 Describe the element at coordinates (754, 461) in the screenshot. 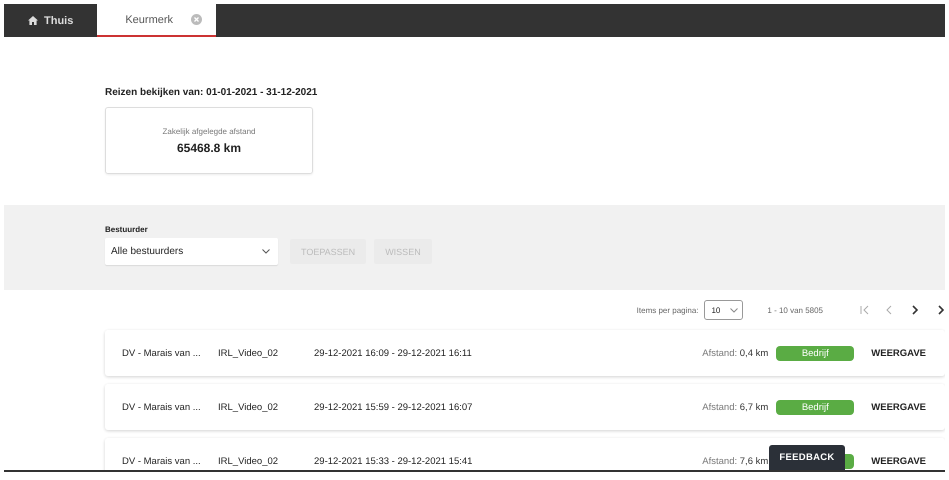

I see `distance-value: 7,6 km` at that location.